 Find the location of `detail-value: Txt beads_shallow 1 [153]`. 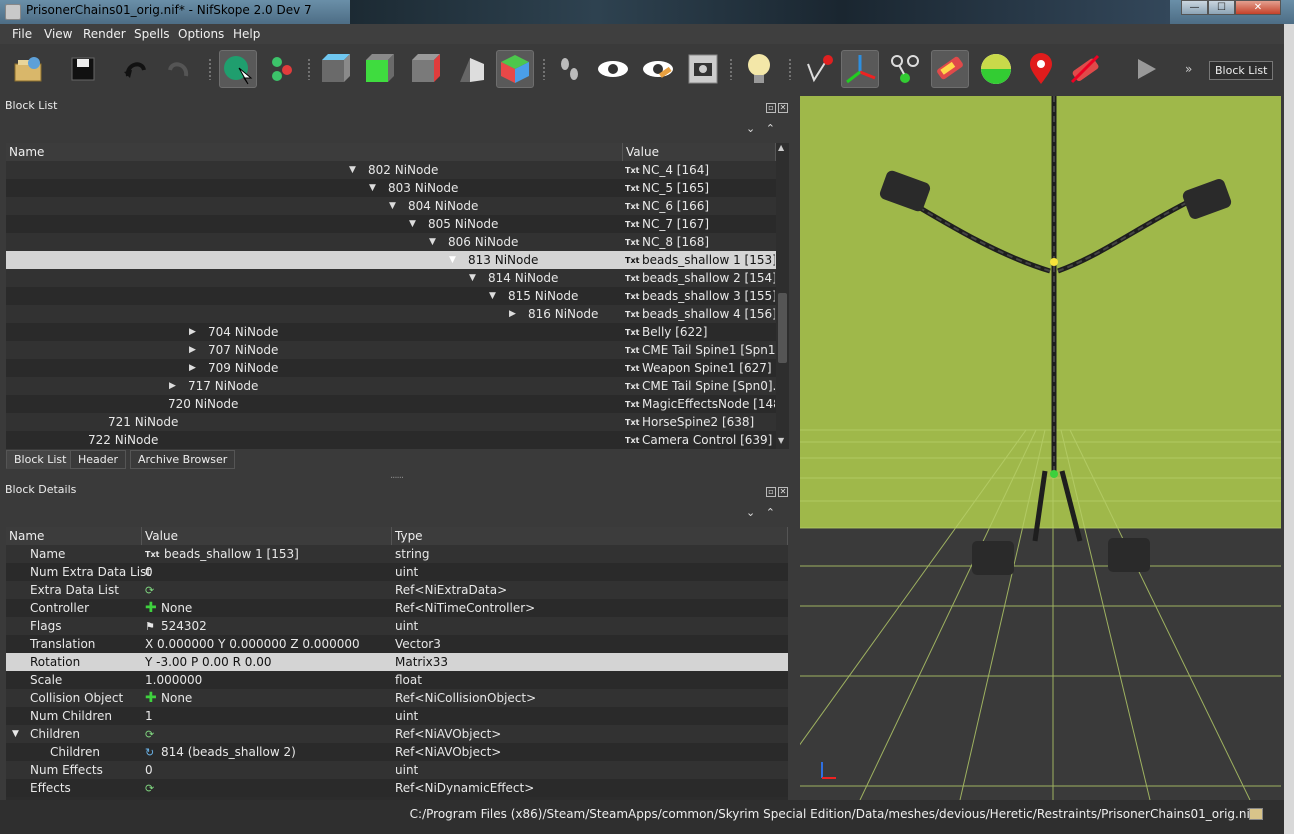

detail-value: Txt beads_shallow 1 [153] is located at coordinates (222, 554).